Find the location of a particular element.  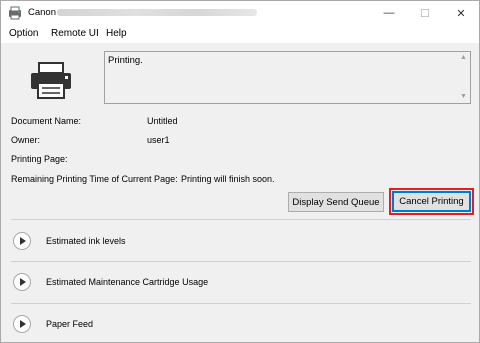

printer-icon is located at coordinates (51, 80).